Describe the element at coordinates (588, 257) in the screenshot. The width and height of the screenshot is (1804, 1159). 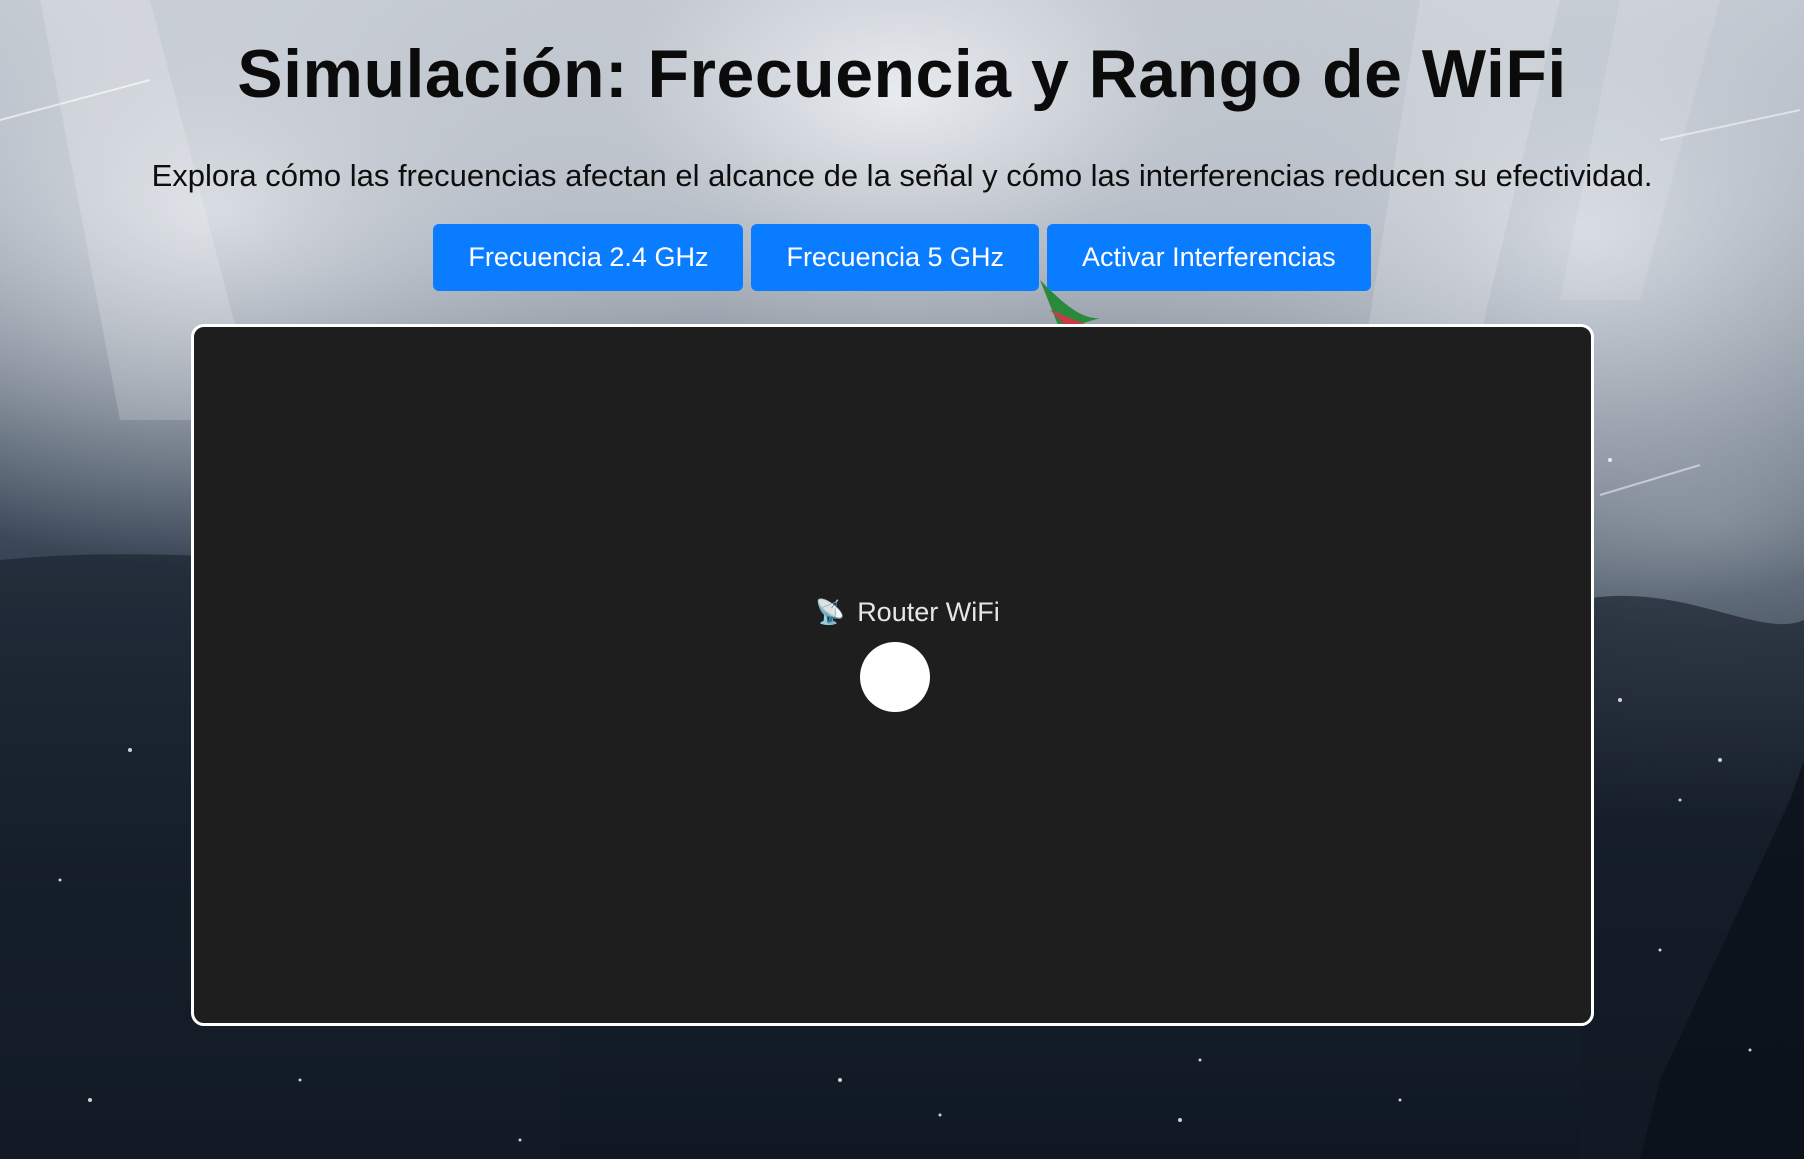
I see `frequency-2-4ghz-button: Frecuencia 2.4 GHz` at that location.